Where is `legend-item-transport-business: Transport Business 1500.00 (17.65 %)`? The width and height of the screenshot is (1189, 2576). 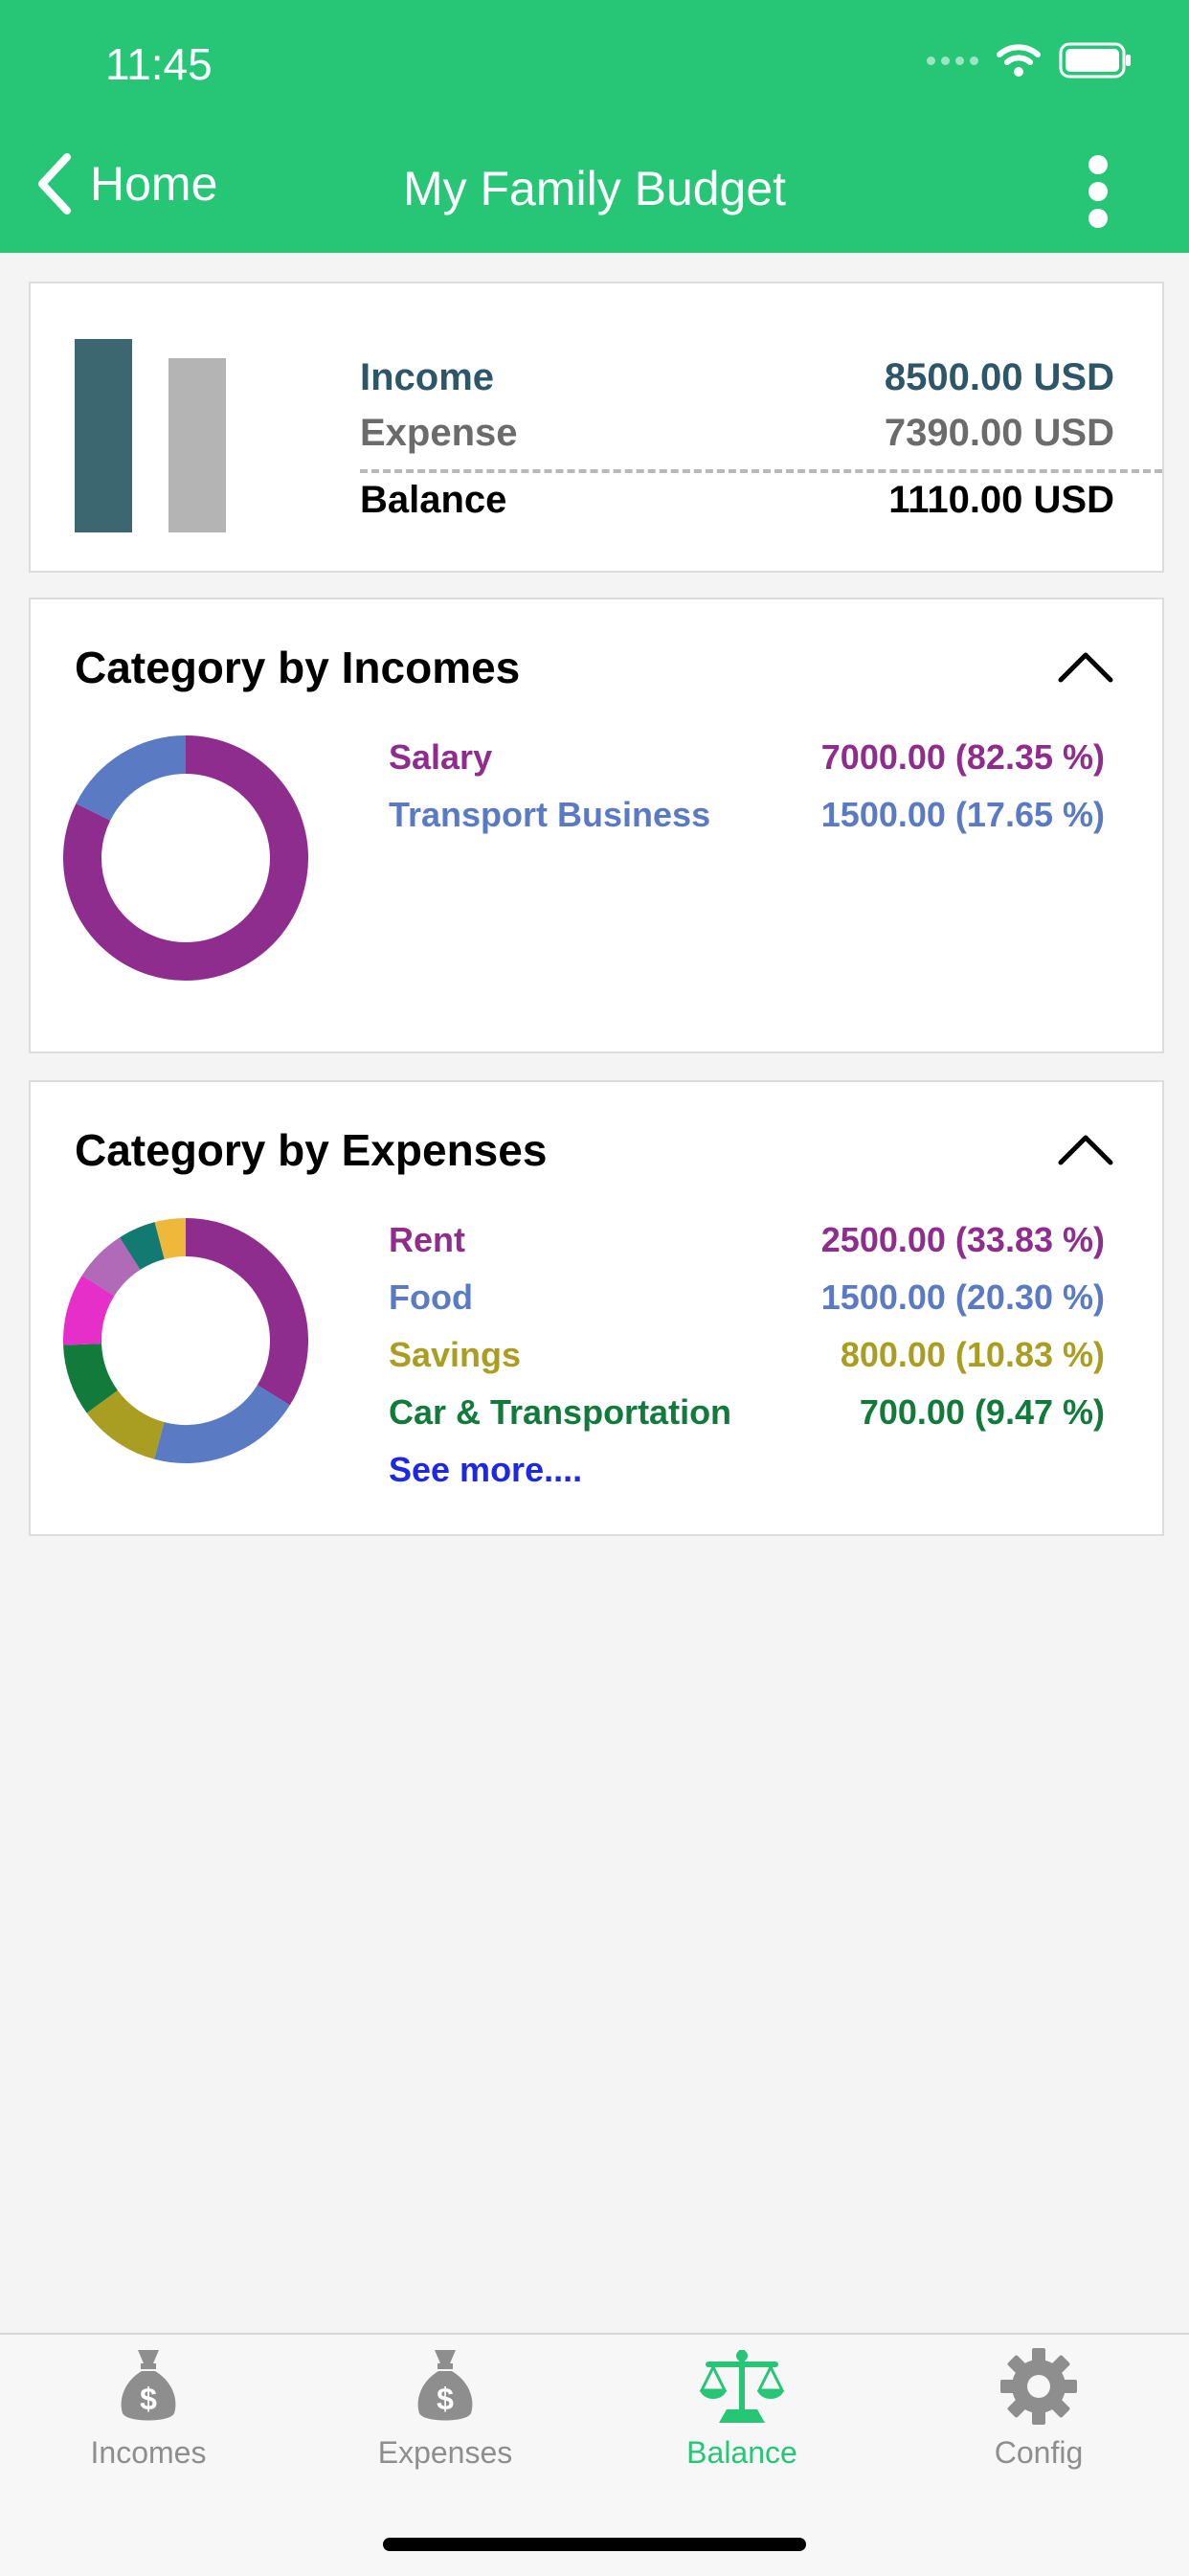
legend-item-transport-business: Transport Business 1500.00 (17.65 %) is located at coordinates (747, 823).